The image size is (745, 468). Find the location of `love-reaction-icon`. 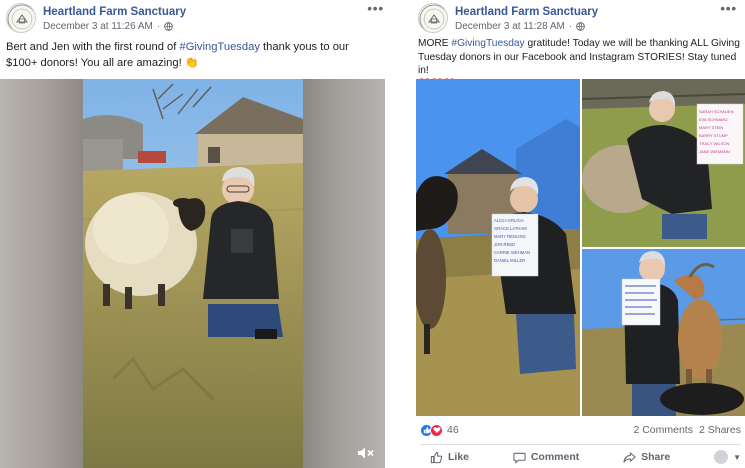

love-reaction-icon is located at coordinates (436, 430).